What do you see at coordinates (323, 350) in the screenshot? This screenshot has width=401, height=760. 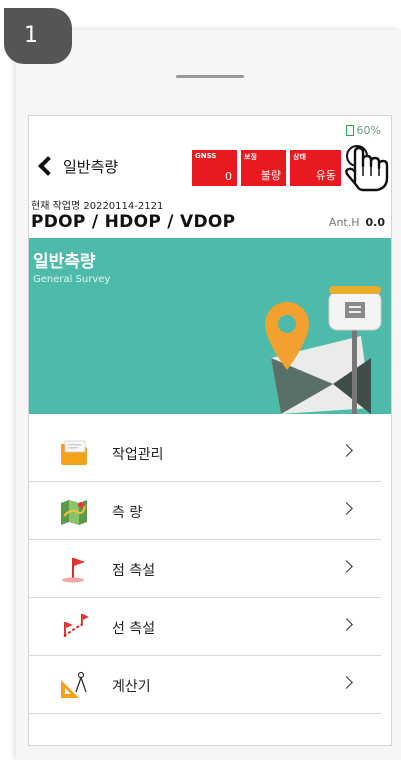 I see `survey-illustration-icon` at bounding box center [323, 350].